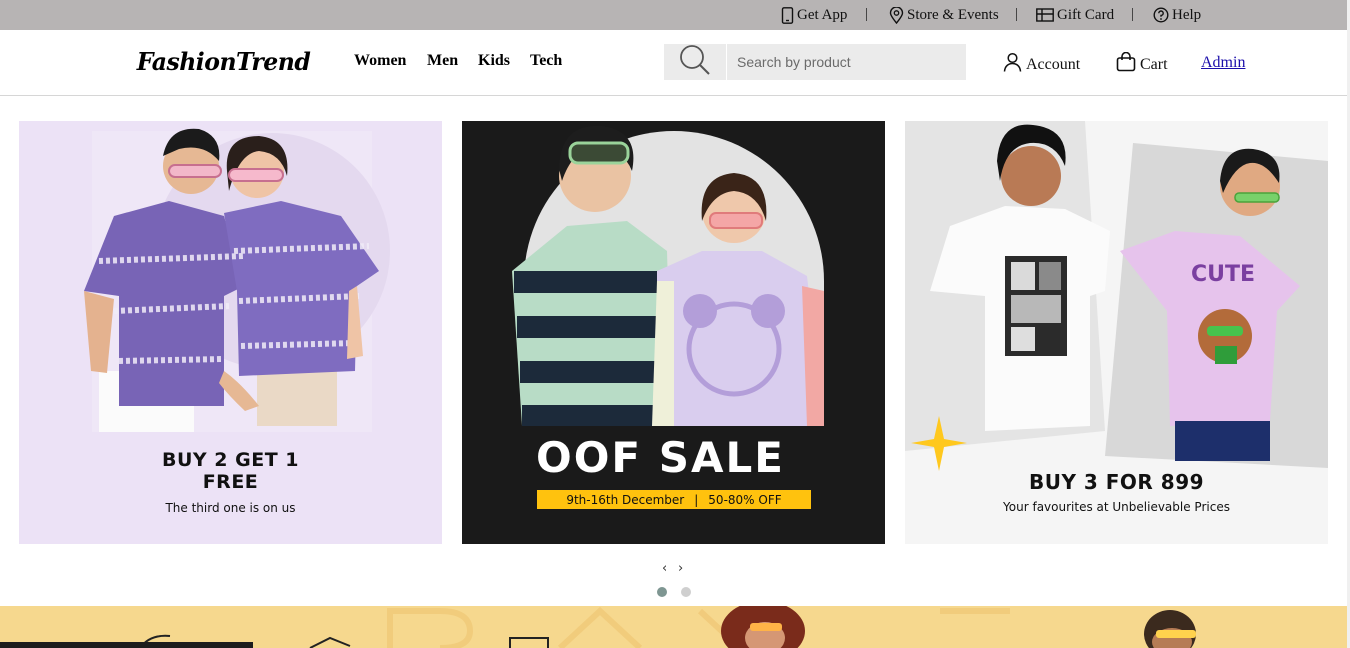 The height and width of the screenshot is (648, 1350). Describe the element at coordinates (1223, 274) in the screenshot. I see `svg-text: CUTE` at that location.